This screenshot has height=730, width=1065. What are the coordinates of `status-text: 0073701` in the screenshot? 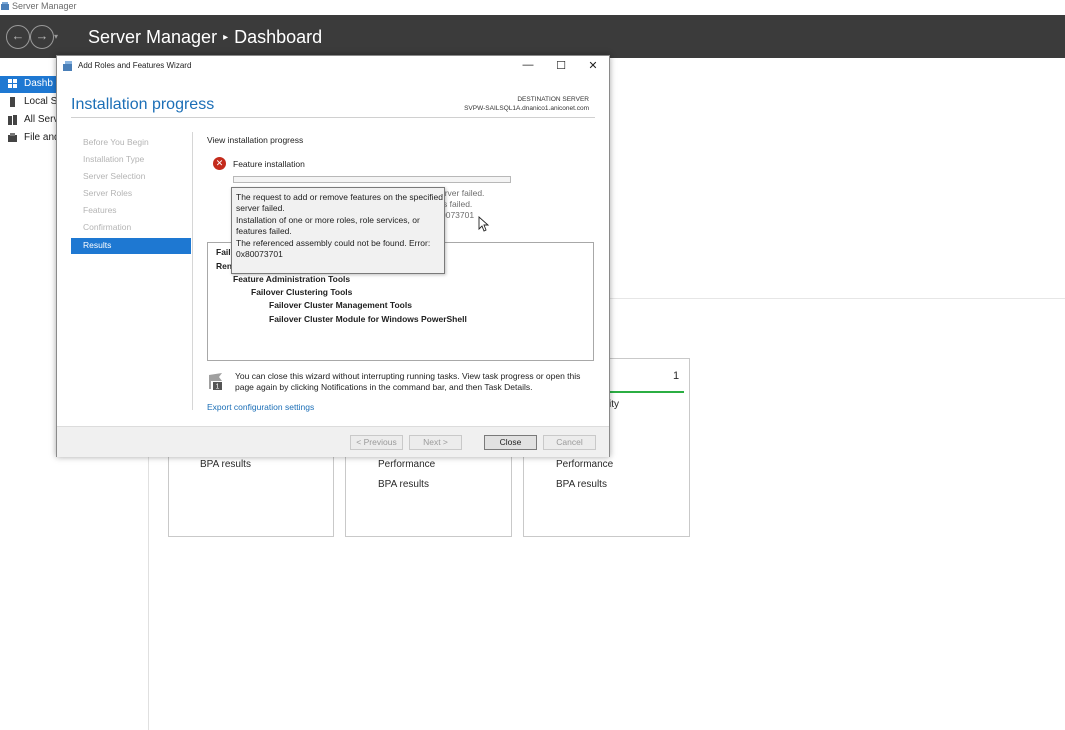 It's located at (458, 215).